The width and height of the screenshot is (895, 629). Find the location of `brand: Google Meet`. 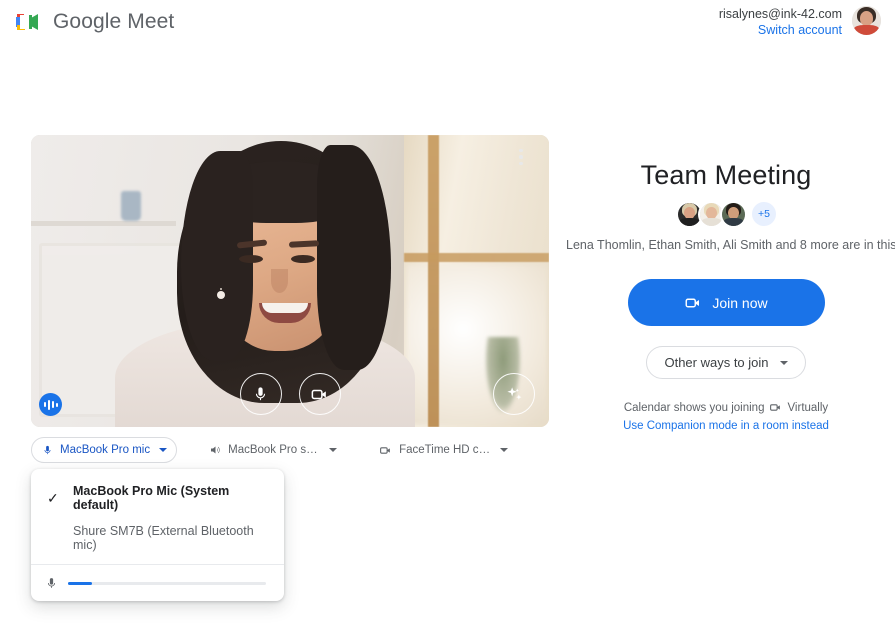

brand: Google Meet is located at coordinates (94, 22).